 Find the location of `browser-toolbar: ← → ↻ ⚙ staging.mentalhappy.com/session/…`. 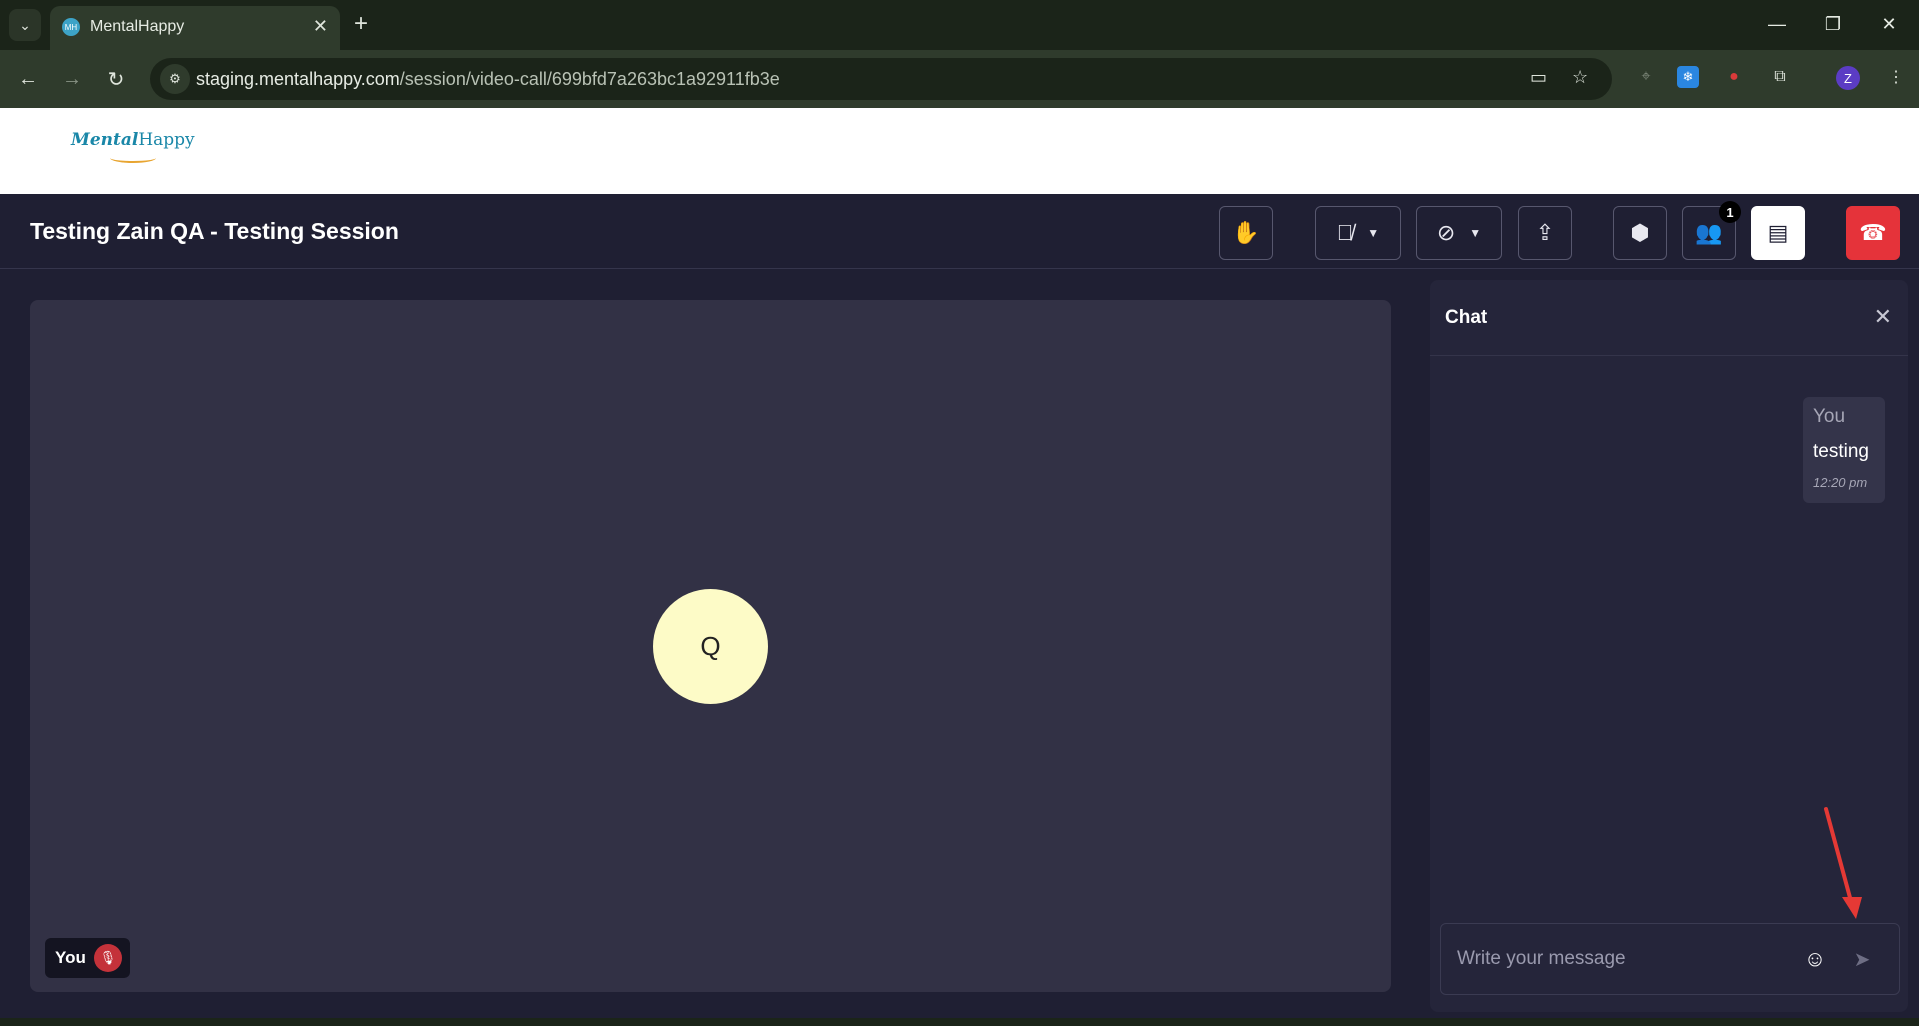

browser-toolbar: ← → ↻ ⚙ staging.mentalhappy.com/session/… is located at coordinates (959, 79).